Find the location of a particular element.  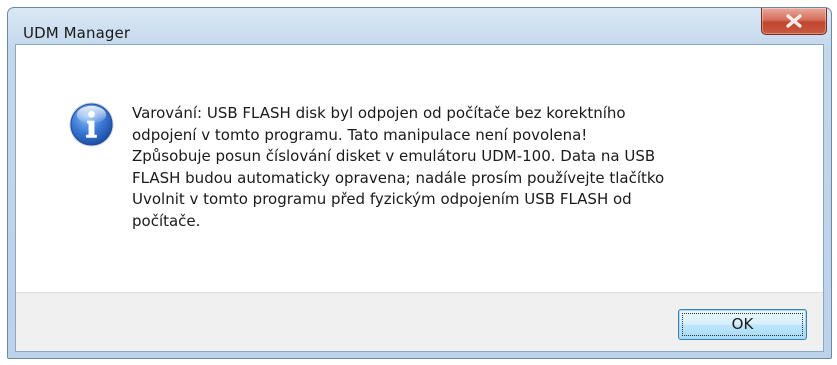

info-icon is located at coordinates (91, 124).